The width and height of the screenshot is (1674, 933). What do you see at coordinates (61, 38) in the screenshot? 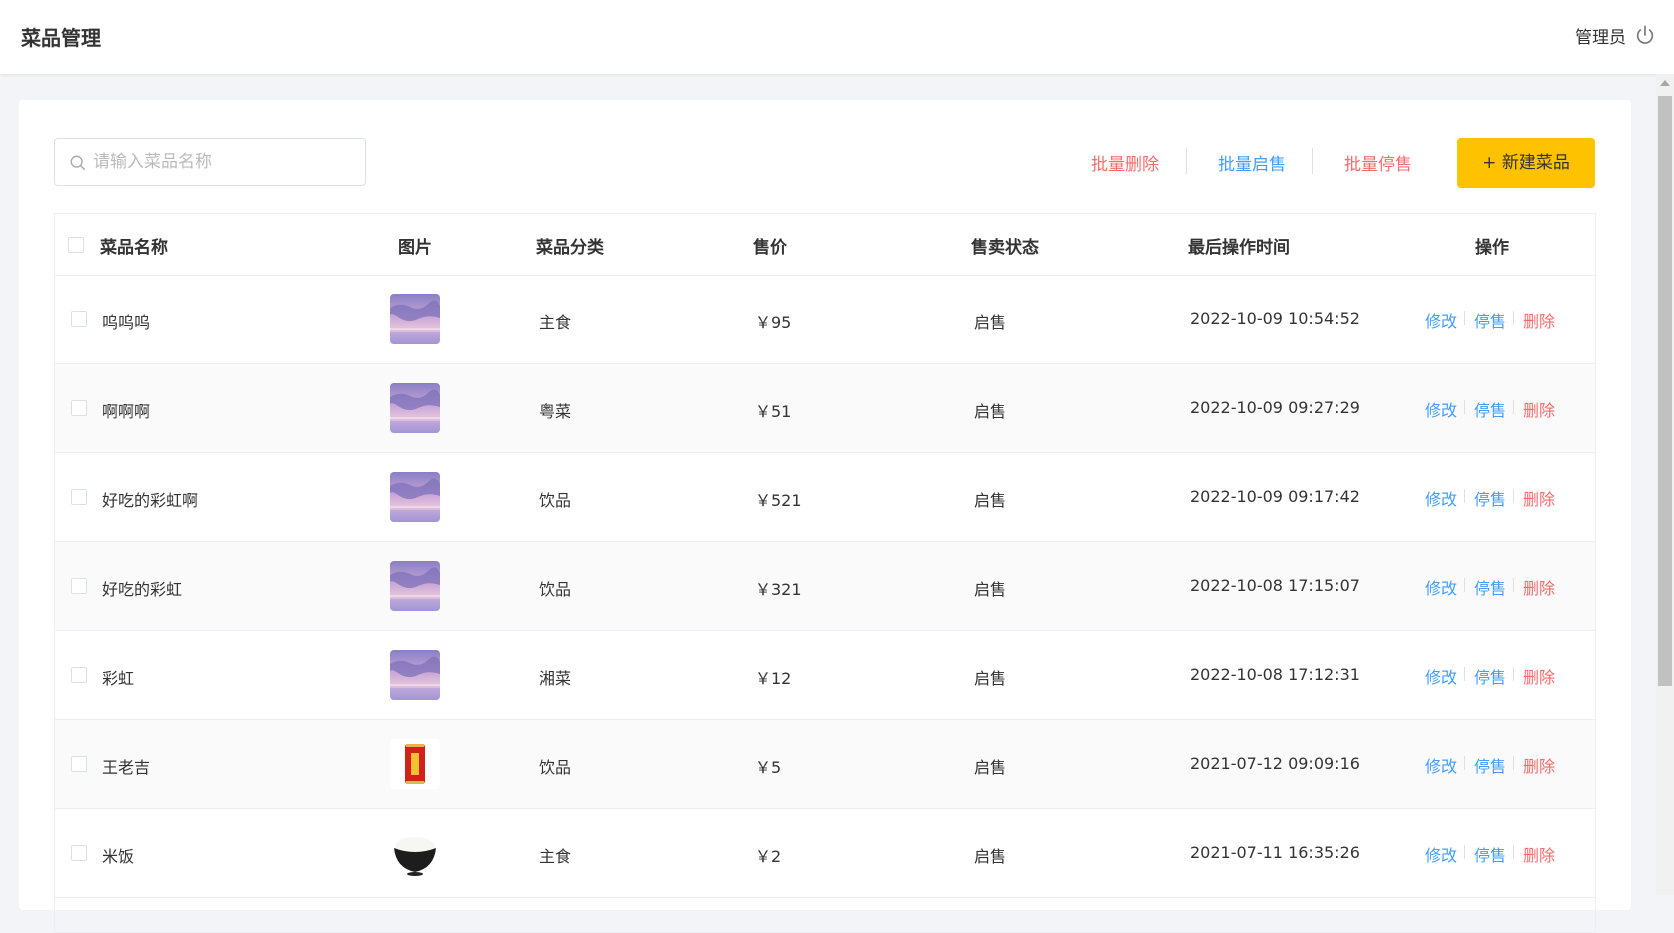
I see `page-title: 菜品管理` at bounding box center [61, 38].